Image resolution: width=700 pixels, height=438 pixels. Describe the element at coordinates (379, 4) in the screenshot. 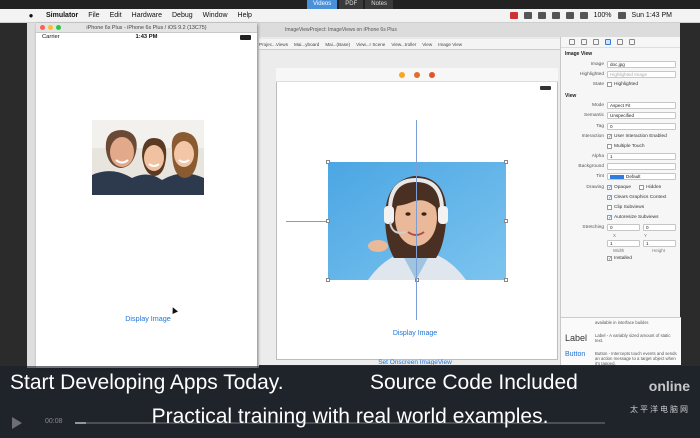

I see `tab-notes: Notes` at that location.